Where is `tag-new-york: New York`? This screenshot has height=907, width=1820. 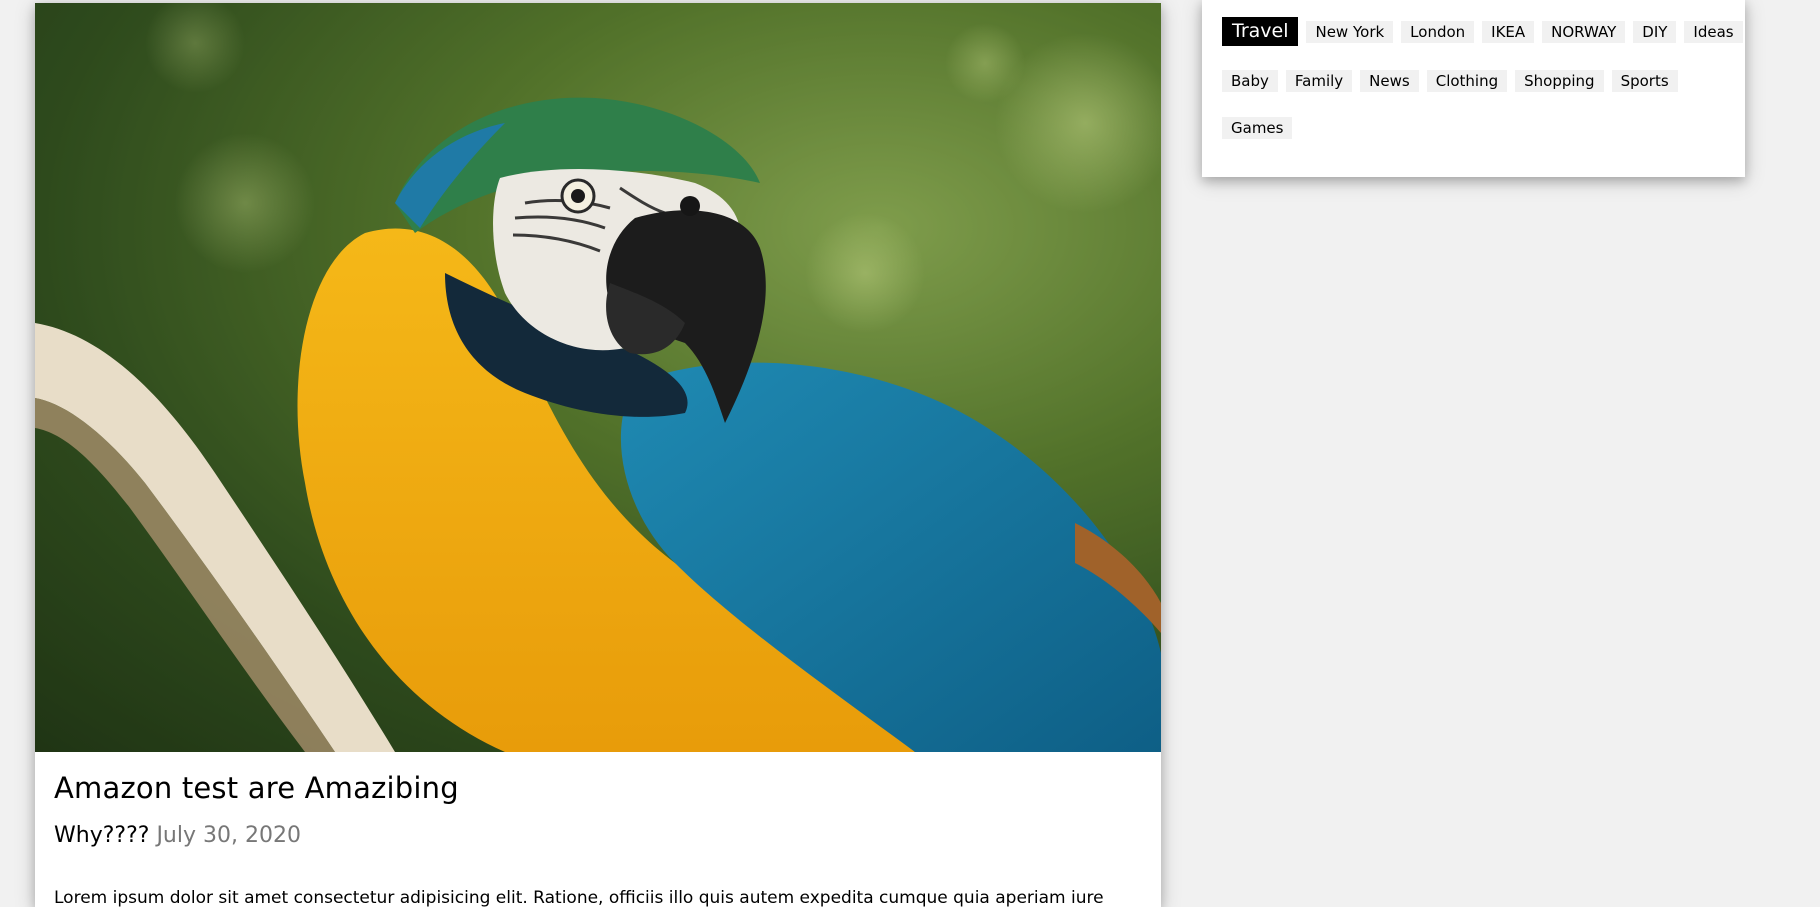
tag-new-york: New York is located at coordinates (1350, 31).